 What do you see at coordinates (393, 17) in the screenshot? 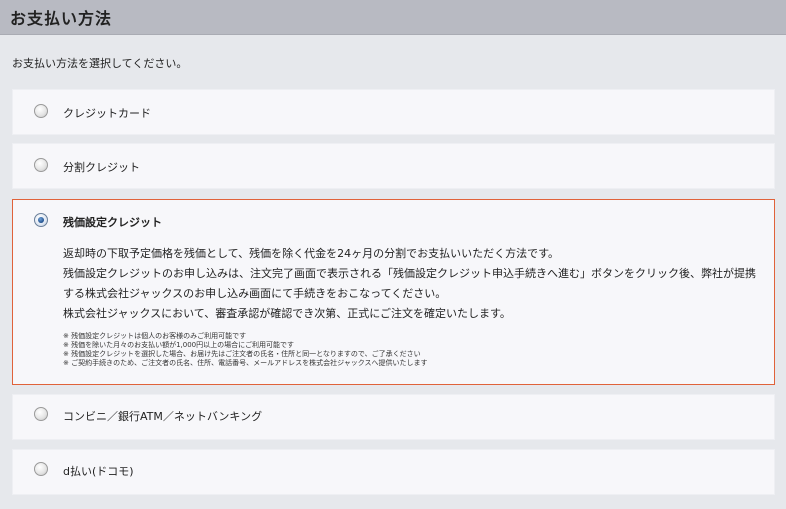
I see `page-header: お支払い方法` at bounding box center [393, 17].